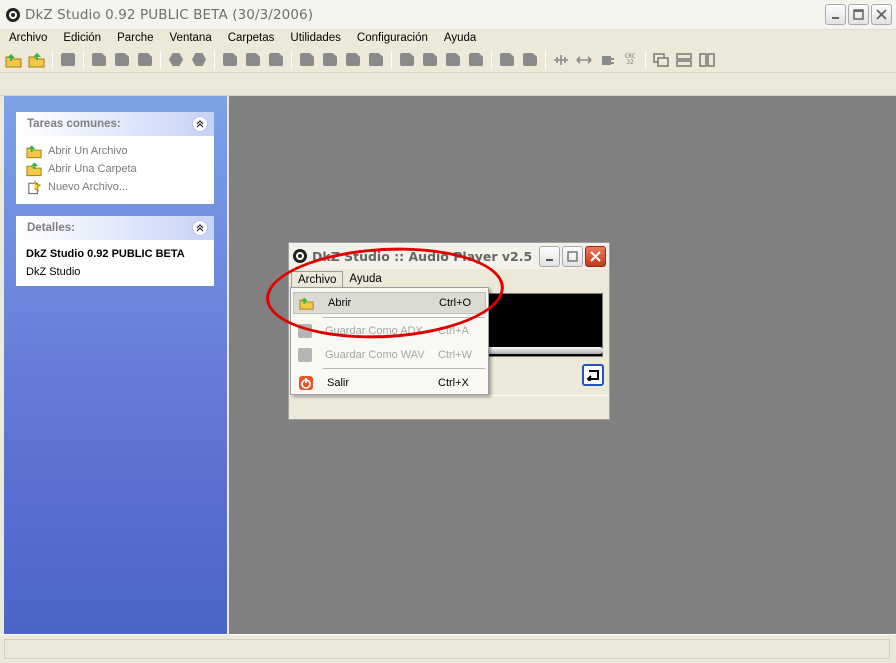  Describe the element at coordinates (135, 38) in the screenshot. I see `menu-parche: Parche` at that location.